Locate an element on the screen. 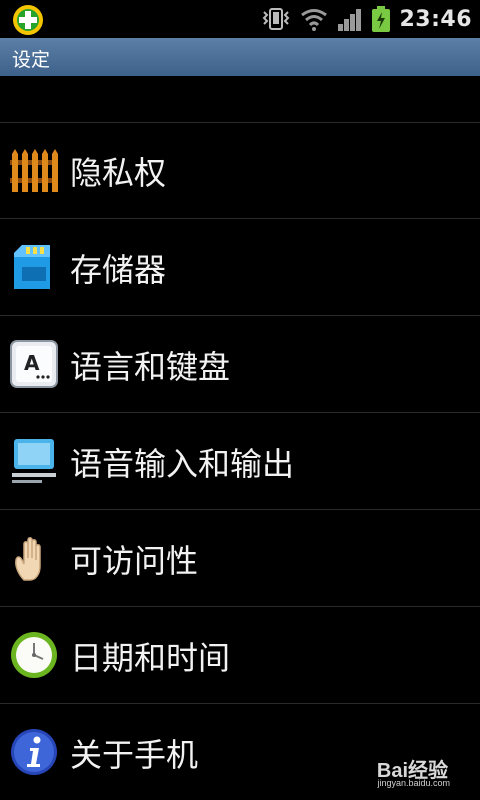 The image size is (480, 800). list-item-label: 语音输入和输出 is located at coordinates (182, 464).